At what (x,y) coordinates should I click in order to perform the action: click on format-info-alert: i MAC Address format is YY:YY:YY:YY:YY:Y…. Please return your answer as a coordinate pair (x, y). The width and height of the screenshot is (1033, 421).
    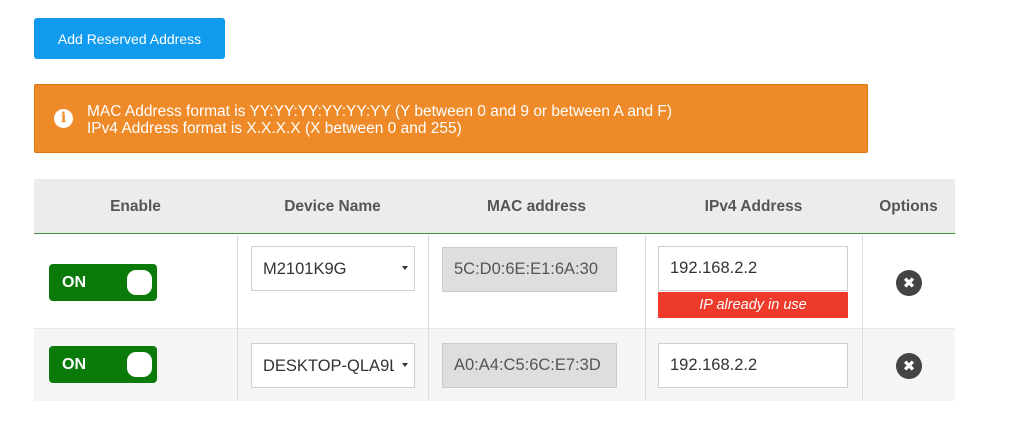
    Looking at the image, I should click on (451, 118).